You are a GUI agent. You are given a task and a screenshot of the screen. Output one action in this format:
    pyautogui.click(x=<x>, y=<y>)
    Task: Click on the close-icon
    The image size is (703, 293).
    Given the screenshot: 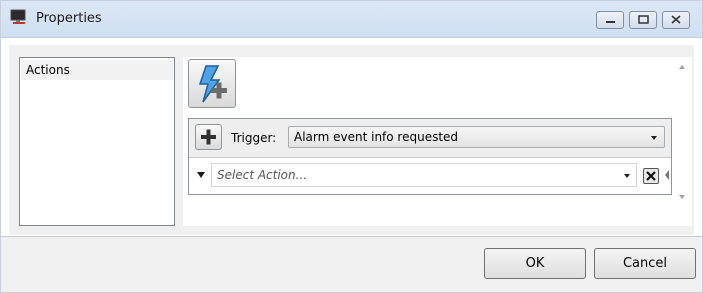 What is the action you would take?
    pyautogui.click(x=676, y=19)
    